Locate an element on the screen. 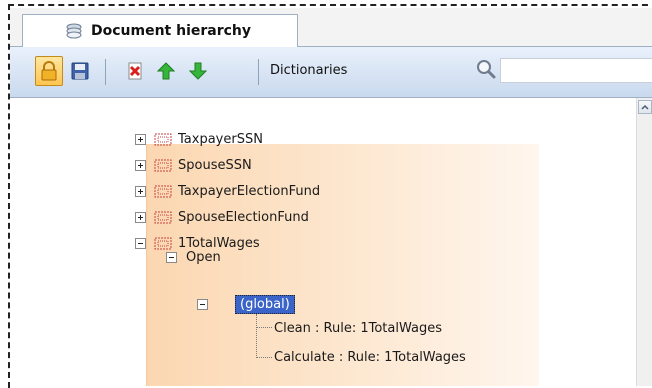 This screenshot has height=388, width=652. vertical-scrollbar is located at coordinates (644, 242).